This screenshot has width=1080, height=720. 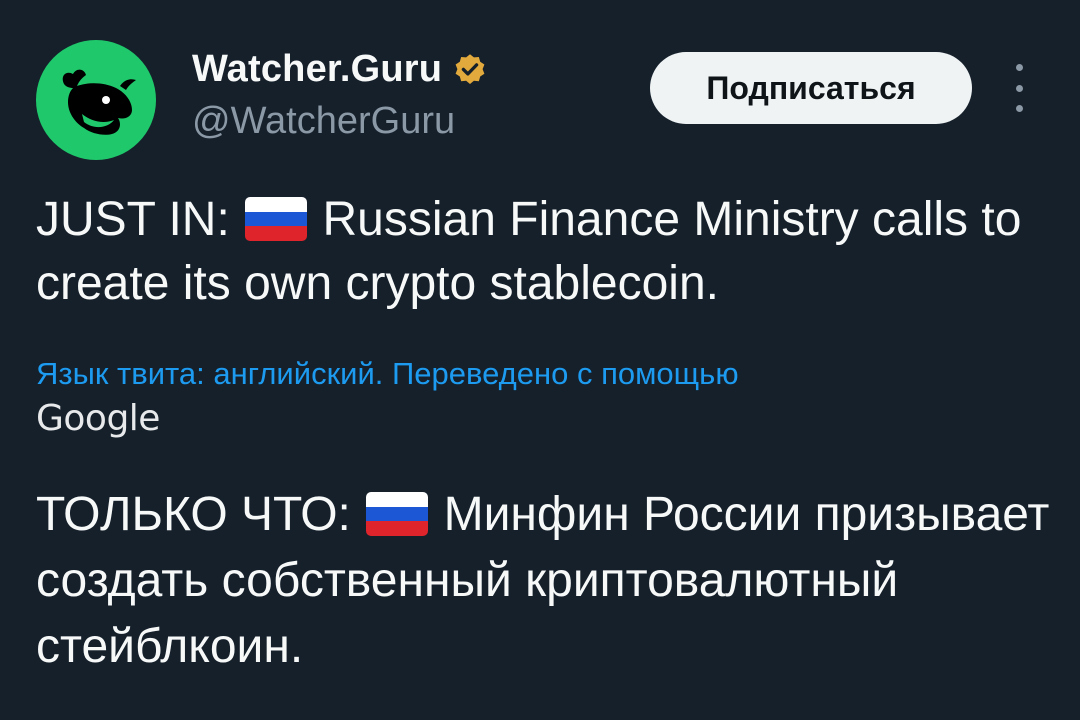 What do you see at coordinates (99, 102) in the screenshot?
I see `whale-logo-icon` at bounding box center [99, 102].